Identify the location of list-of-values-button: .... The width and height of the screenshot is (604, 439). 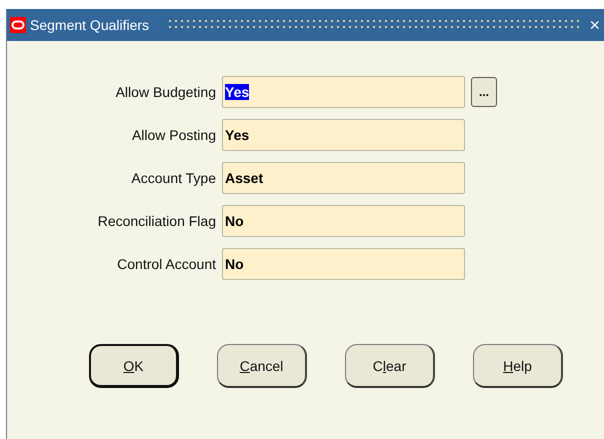
(484, 92).